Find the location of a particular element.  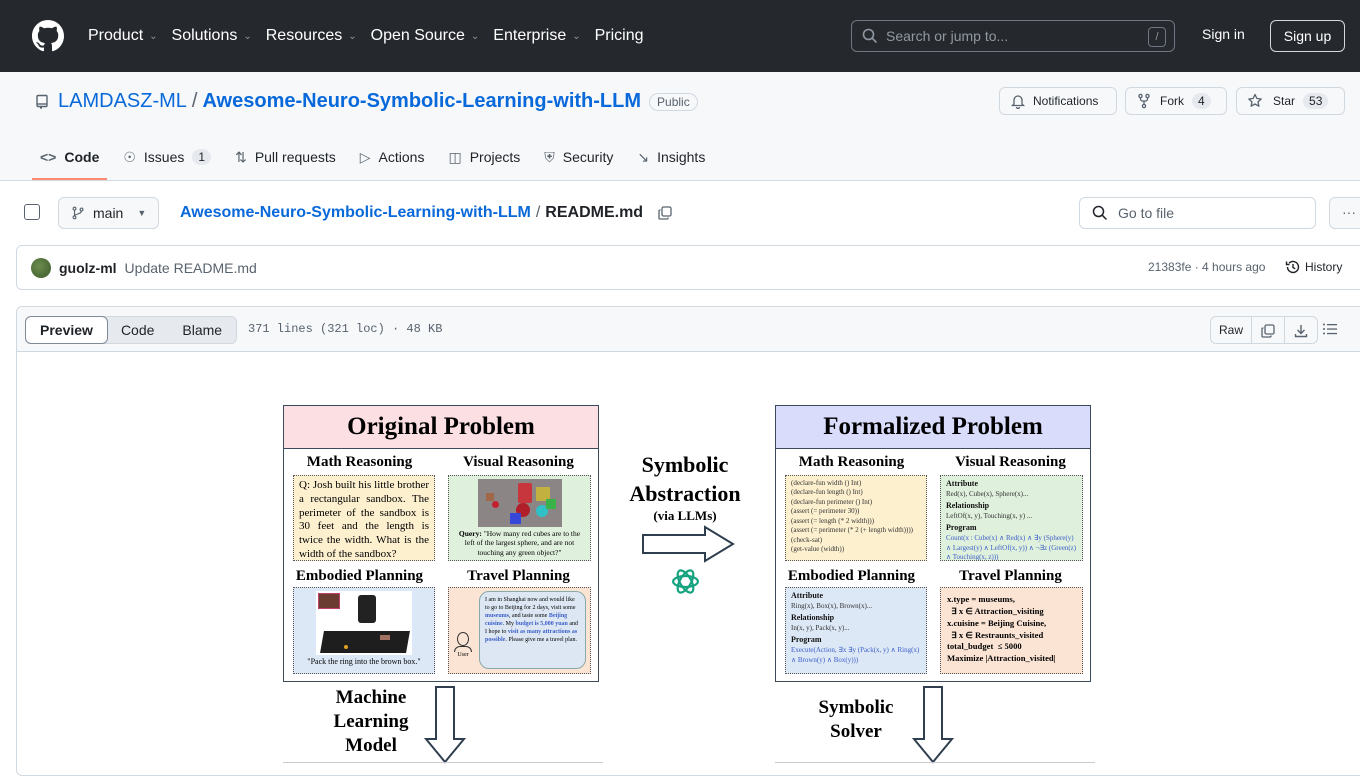

travel-constraint-line: x.type = museums, is located at coordinates (981, 599).